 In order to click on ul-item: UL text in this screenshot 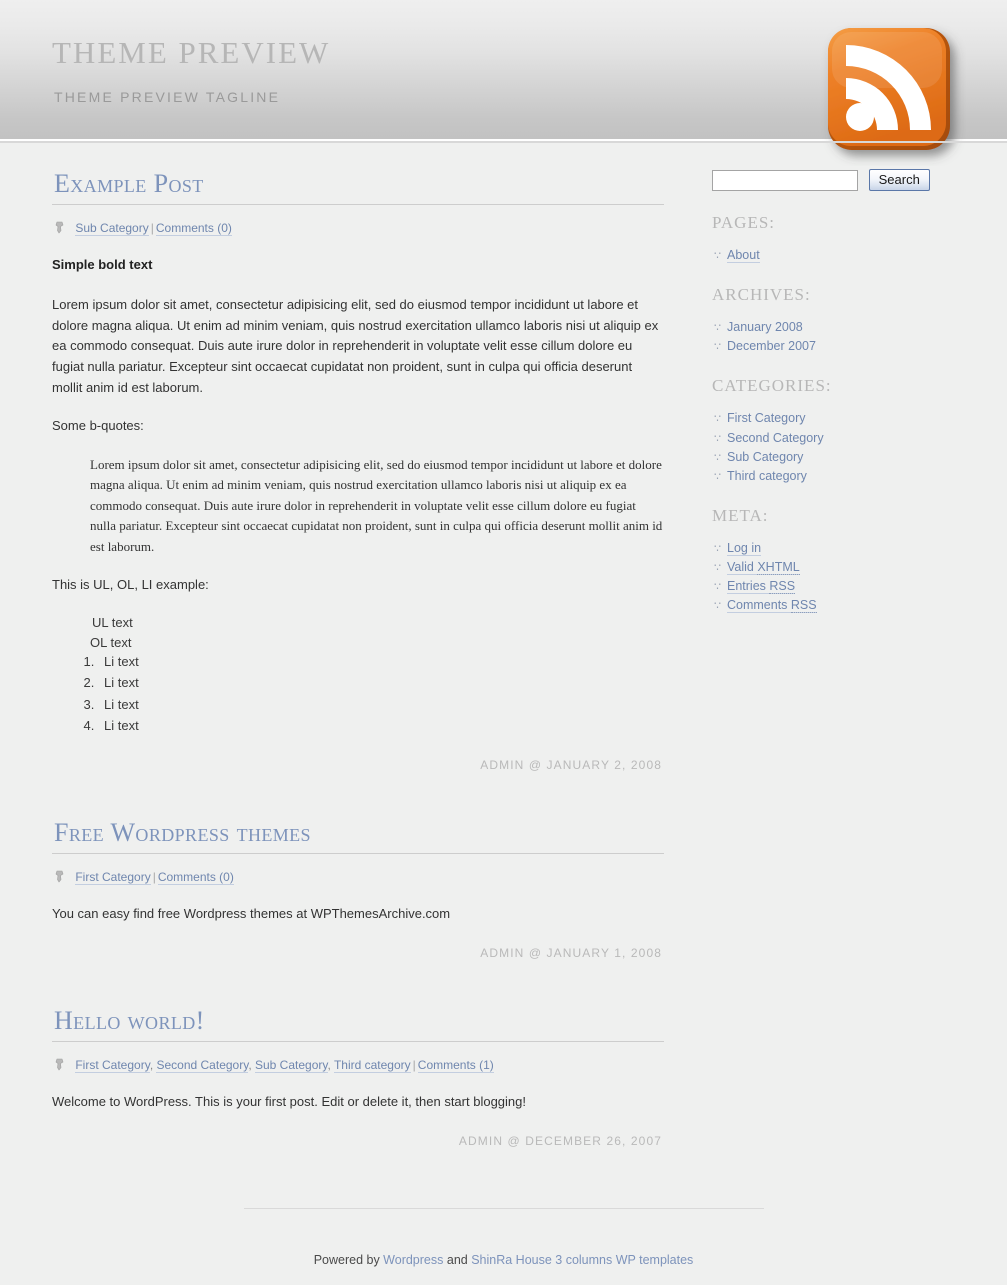, I will do `click(112, 622)`.